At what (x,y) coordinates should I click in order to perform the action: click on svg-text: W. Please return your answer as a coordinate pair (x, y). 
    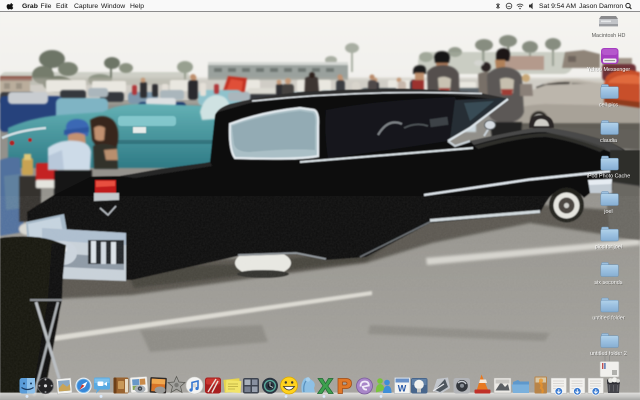
    Looking at the image, I should click on (402, 389).